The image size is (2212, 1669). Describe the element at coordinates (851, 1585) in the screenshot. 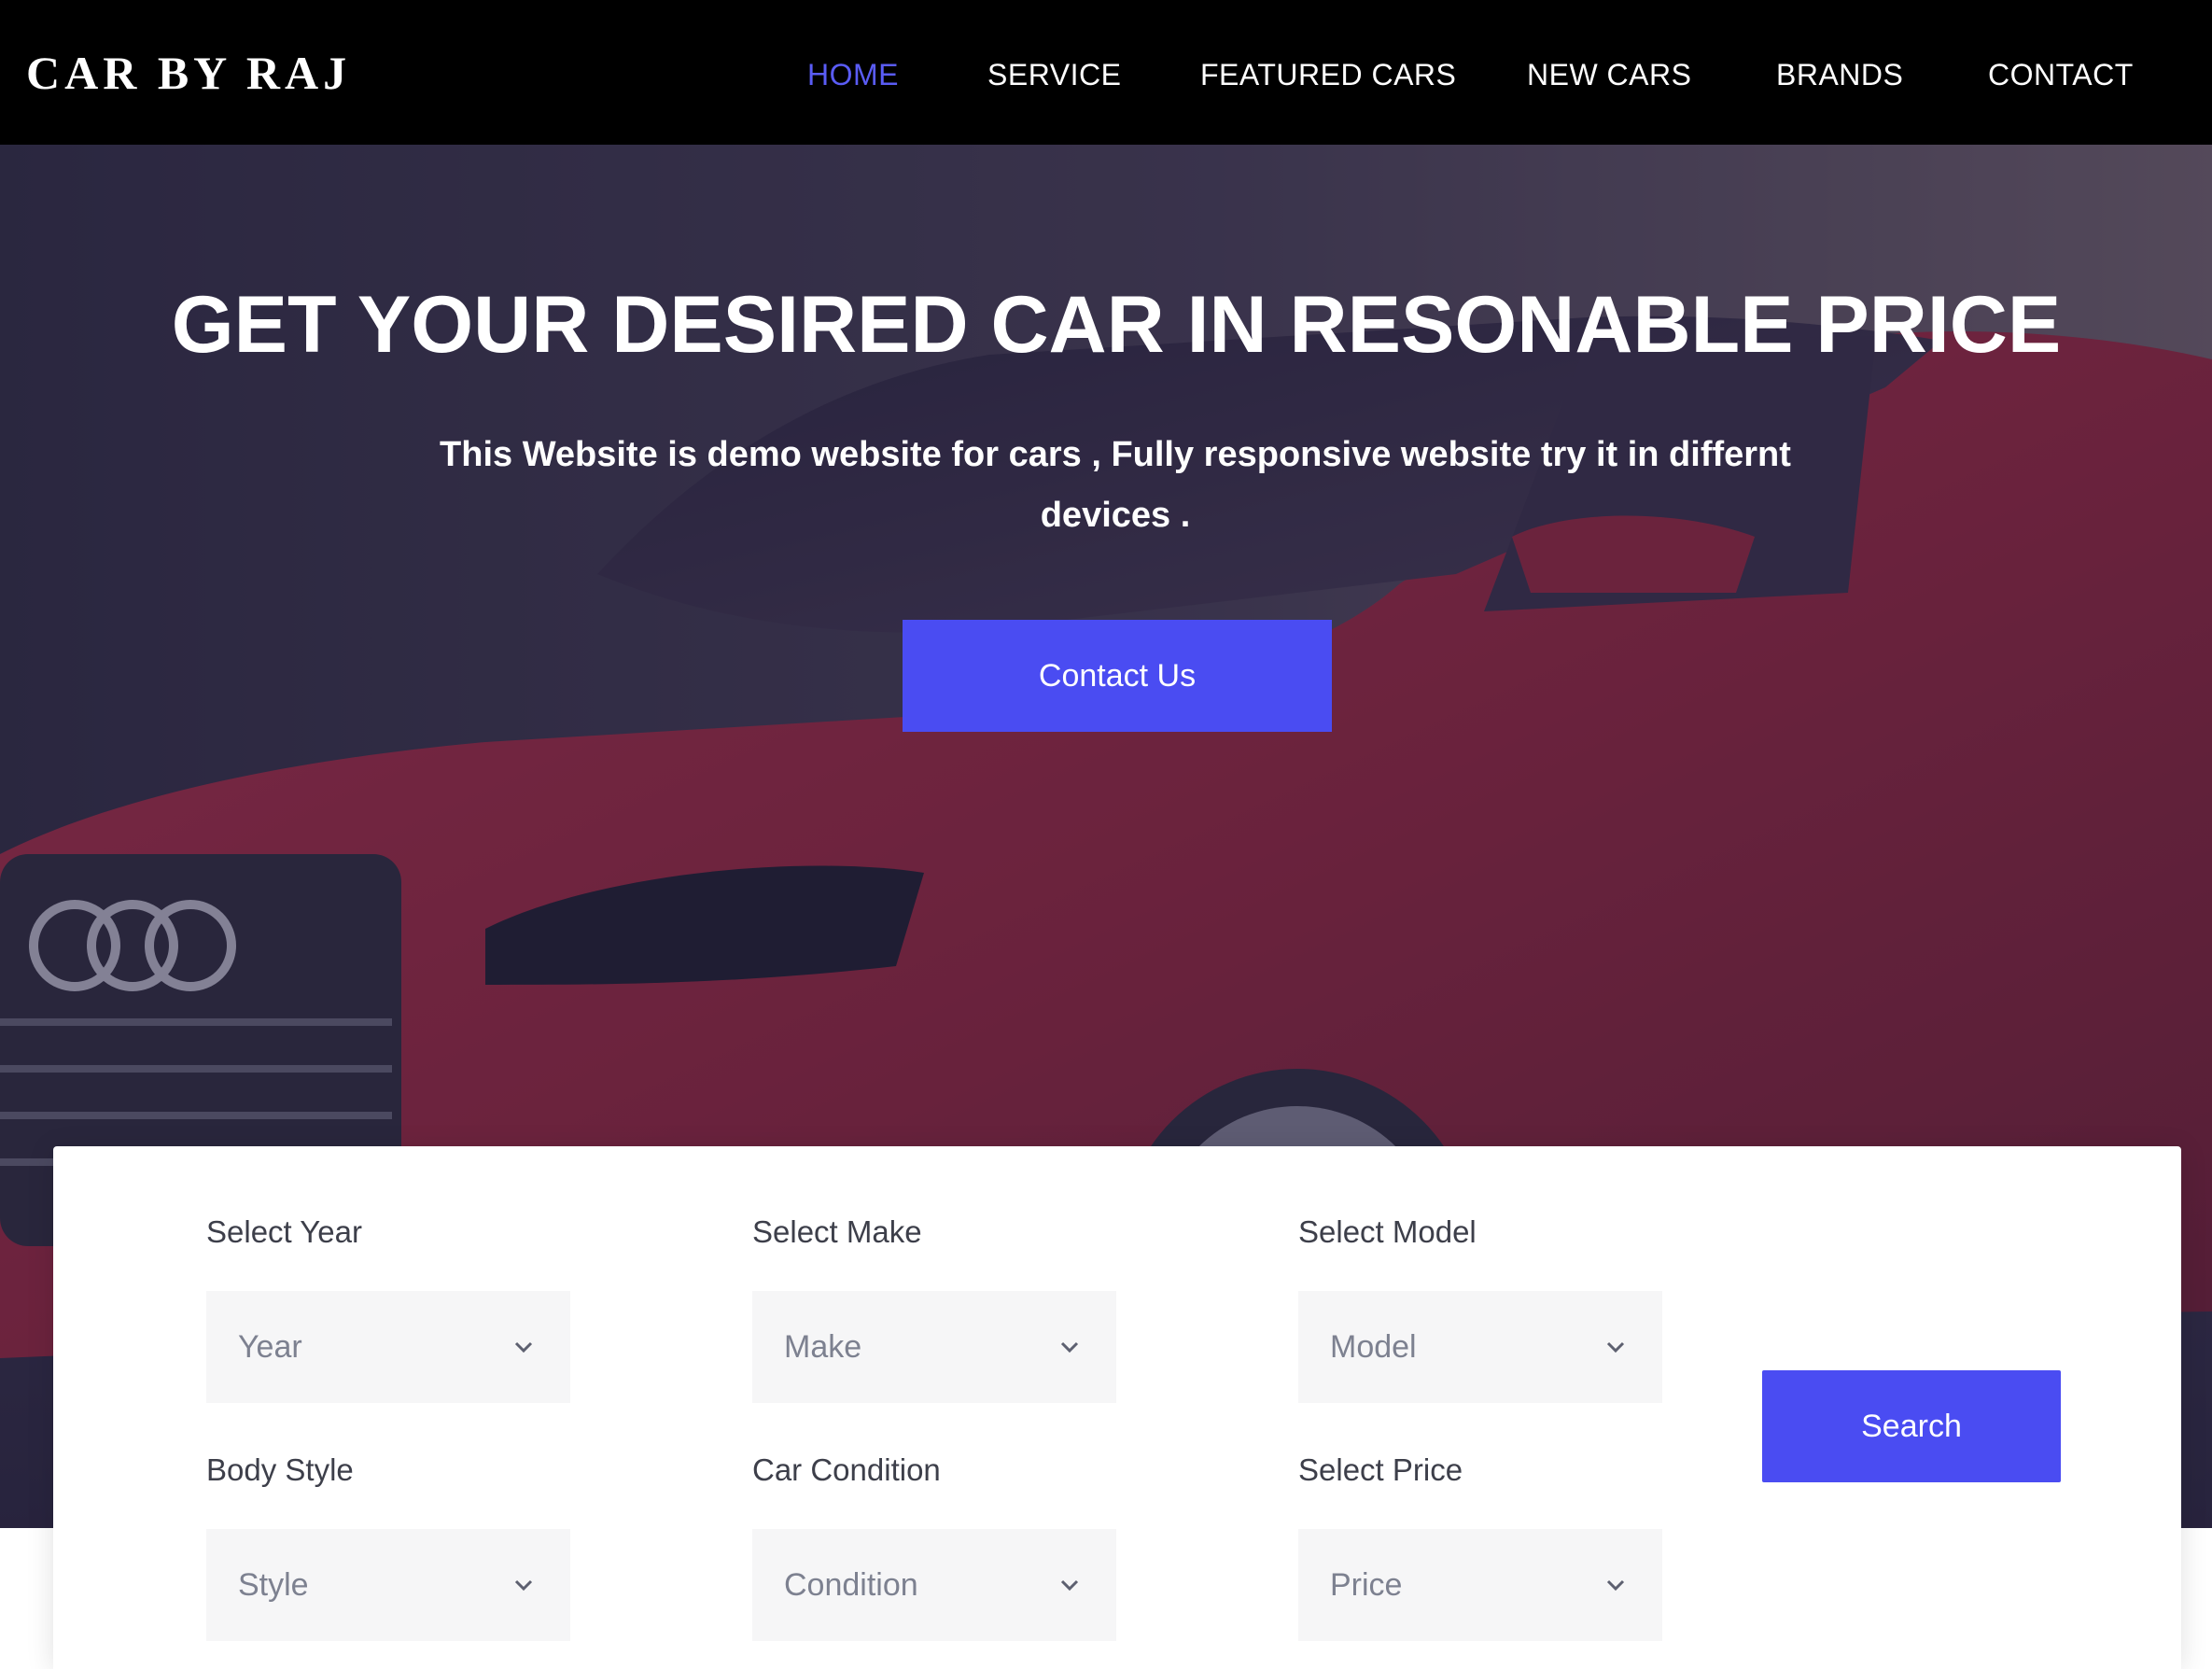

I see `condition-select-value: Condition` at that location.